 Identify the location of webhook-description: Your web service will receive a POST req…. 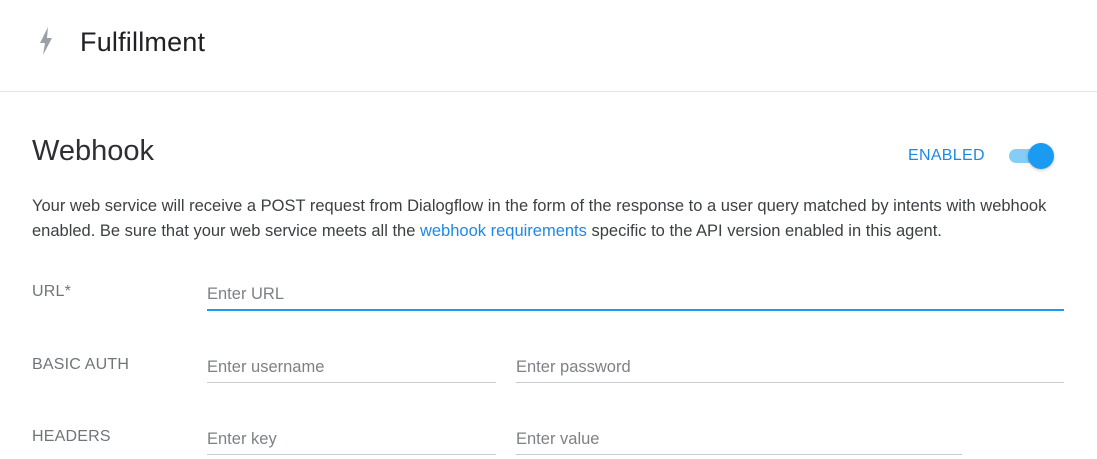
(552, 219).